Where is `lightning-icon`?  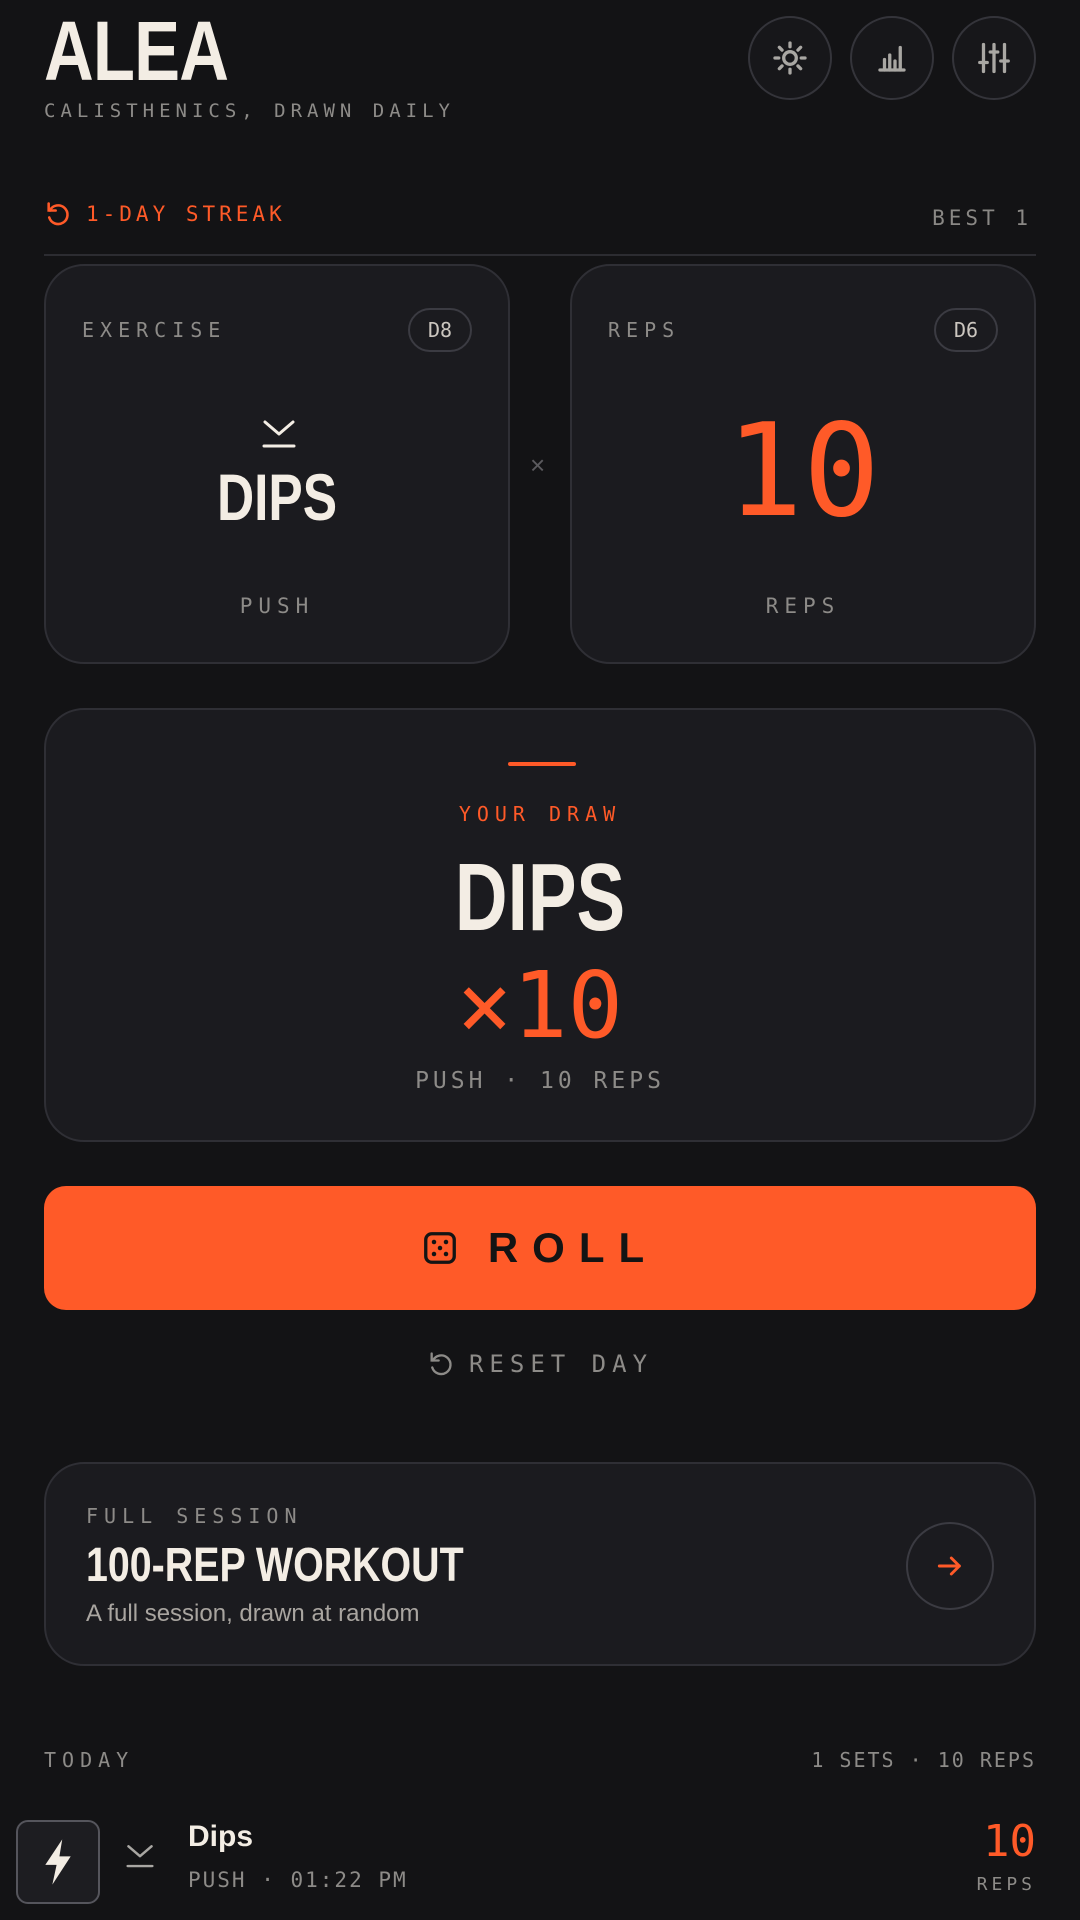 lightning-icon is located at coordinates (58, 1862).